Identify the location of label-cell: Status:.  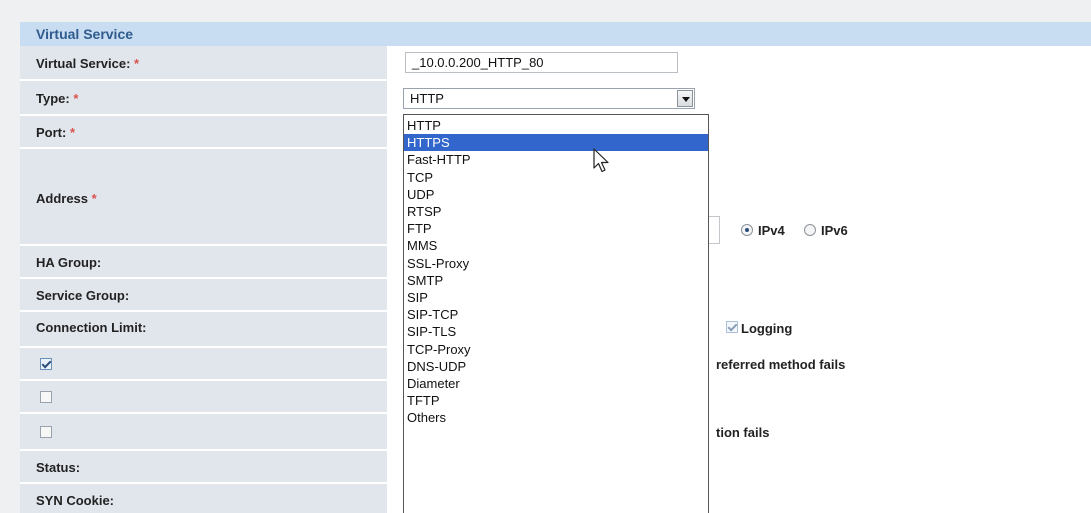
(203, 466).